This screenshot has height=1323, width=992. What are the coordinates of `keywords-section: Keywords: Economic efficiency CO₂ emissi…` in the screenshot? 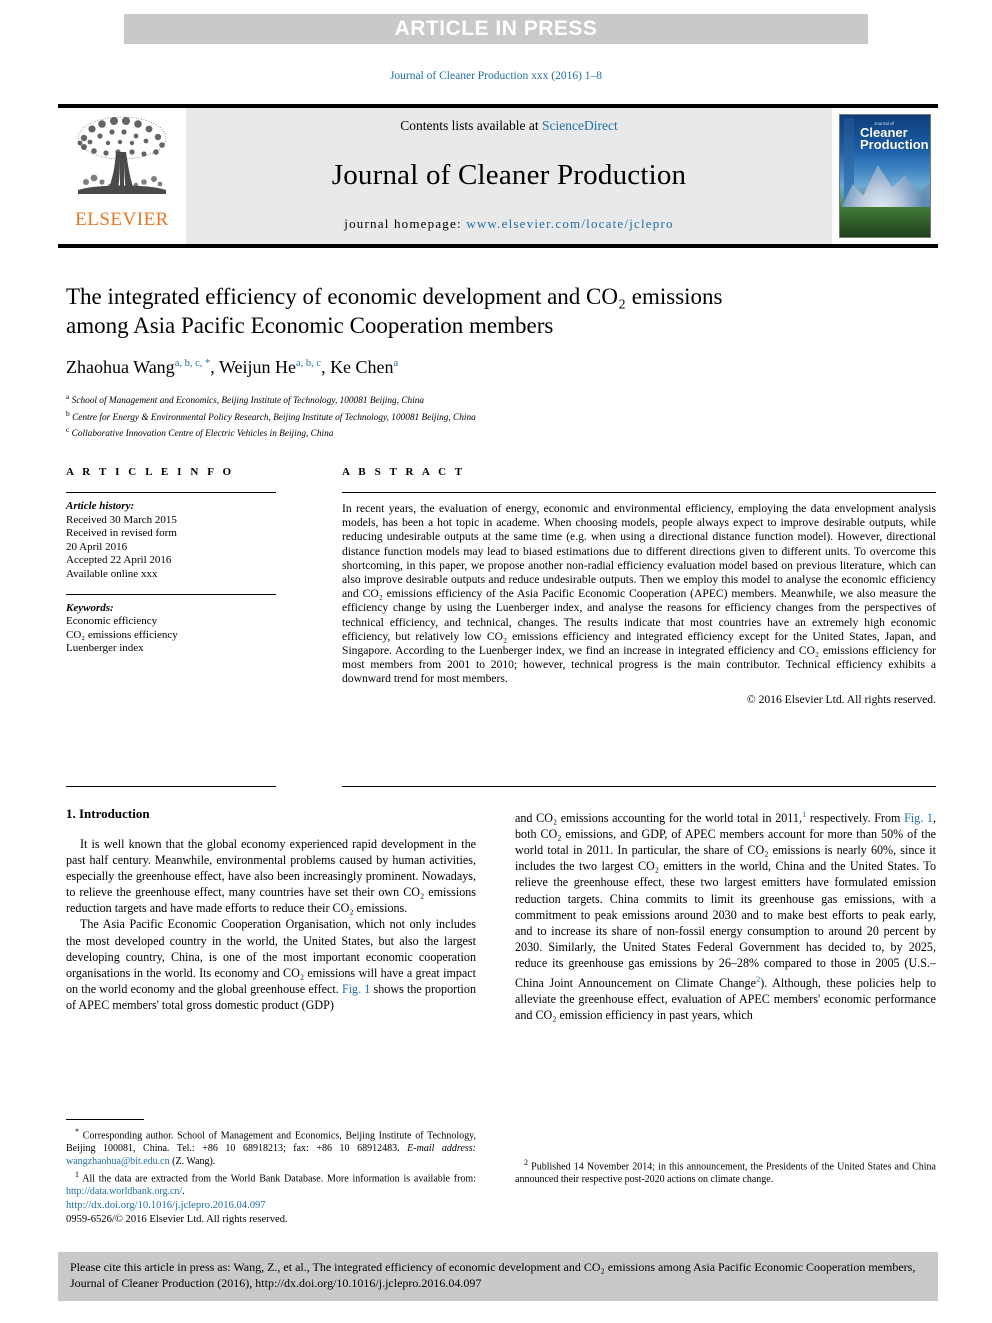 It's located at (171, 624).